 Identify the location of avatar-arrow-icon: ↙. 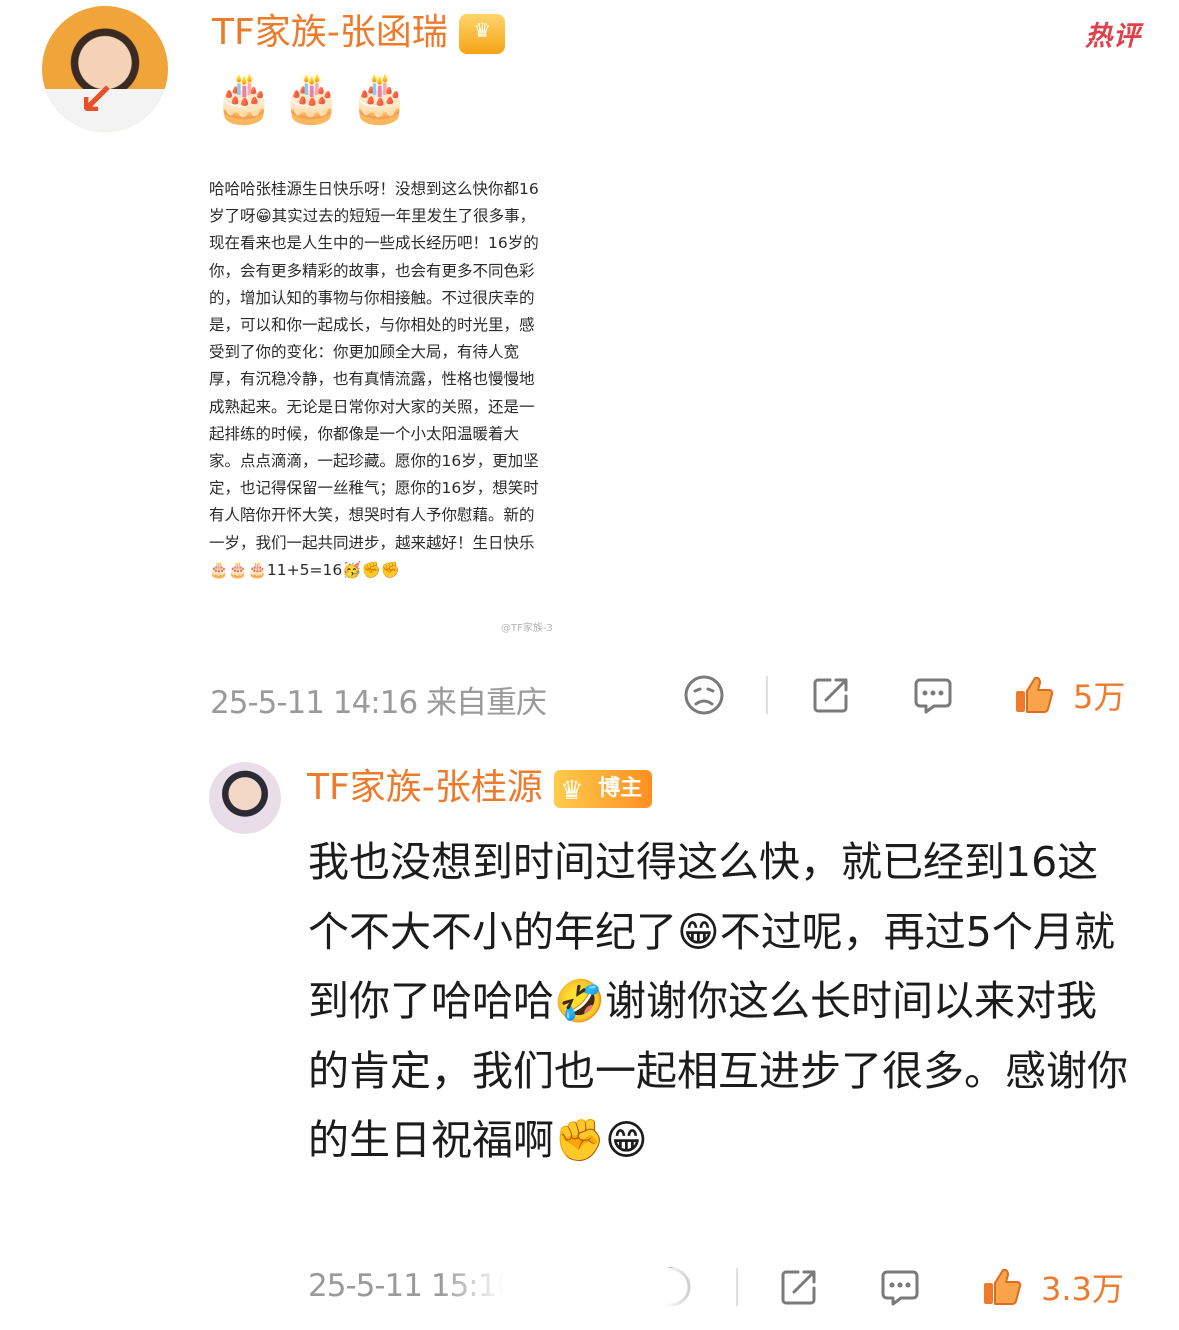
(96, 99).